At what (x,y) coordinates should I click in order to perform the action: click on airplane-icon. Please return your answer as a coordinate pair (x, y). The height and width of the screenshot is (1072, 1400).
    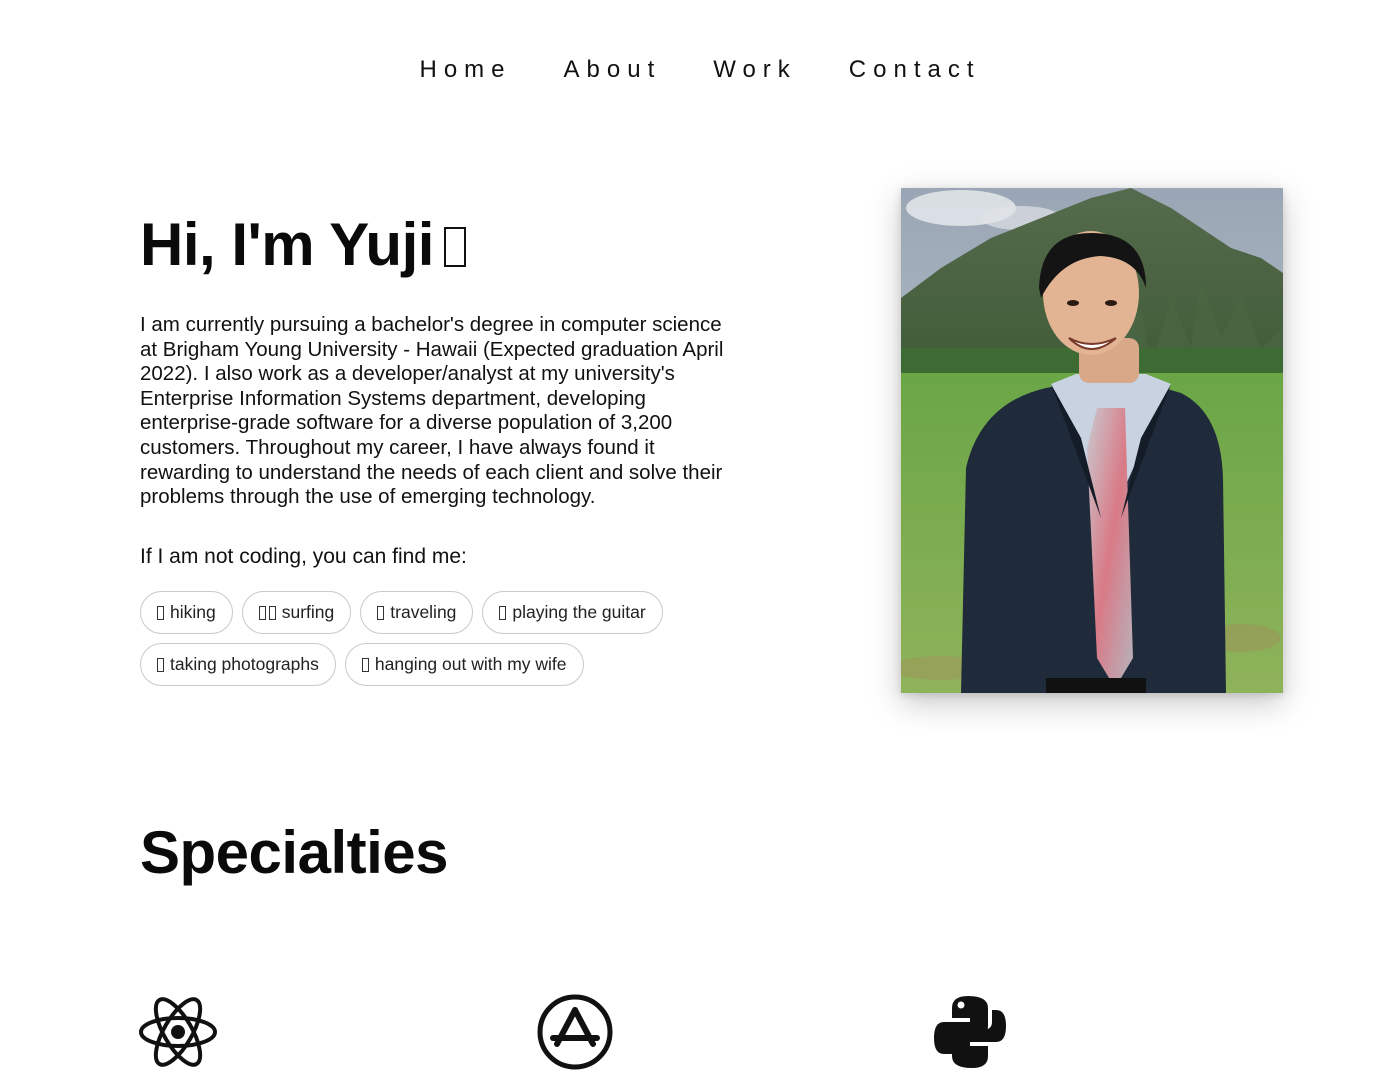
    Looking at the image, I should click on (381, 612).